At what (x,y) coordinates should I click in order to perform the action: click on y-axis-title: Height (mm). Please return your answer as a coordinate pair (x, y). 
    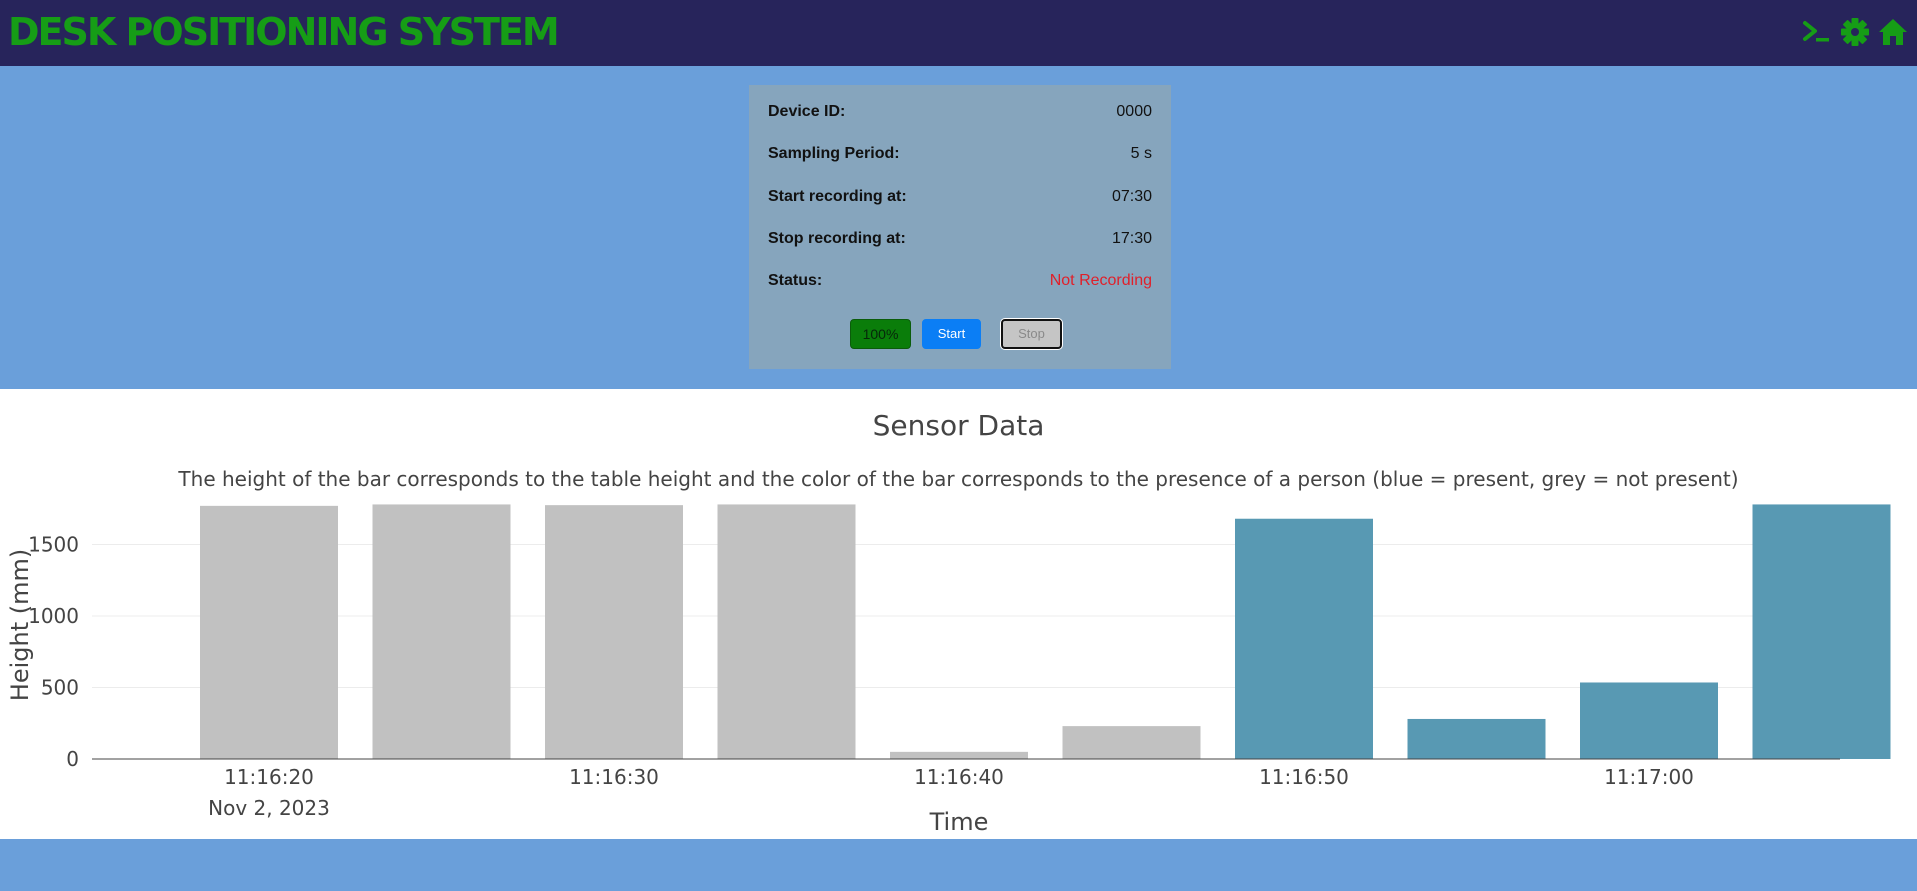
    Looking at the image, I should click on (20, 625).